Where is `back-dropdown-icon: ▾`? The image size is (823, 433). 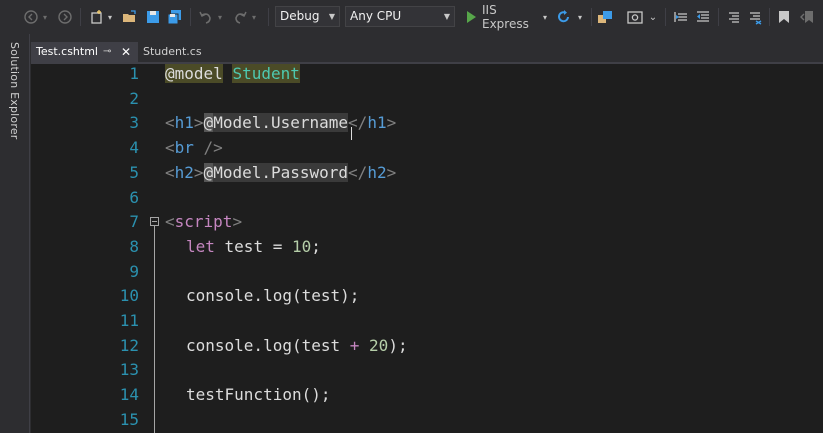 back-dropdown-icon: ▾ is located at coordinates (45, 17).